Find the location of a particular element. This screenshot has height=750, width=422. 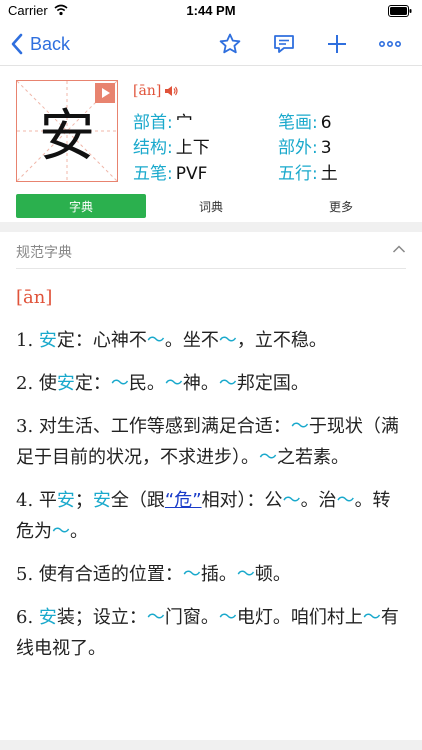

definition-text: 电灯。咱们村上 is located at coordinates (299, 617).